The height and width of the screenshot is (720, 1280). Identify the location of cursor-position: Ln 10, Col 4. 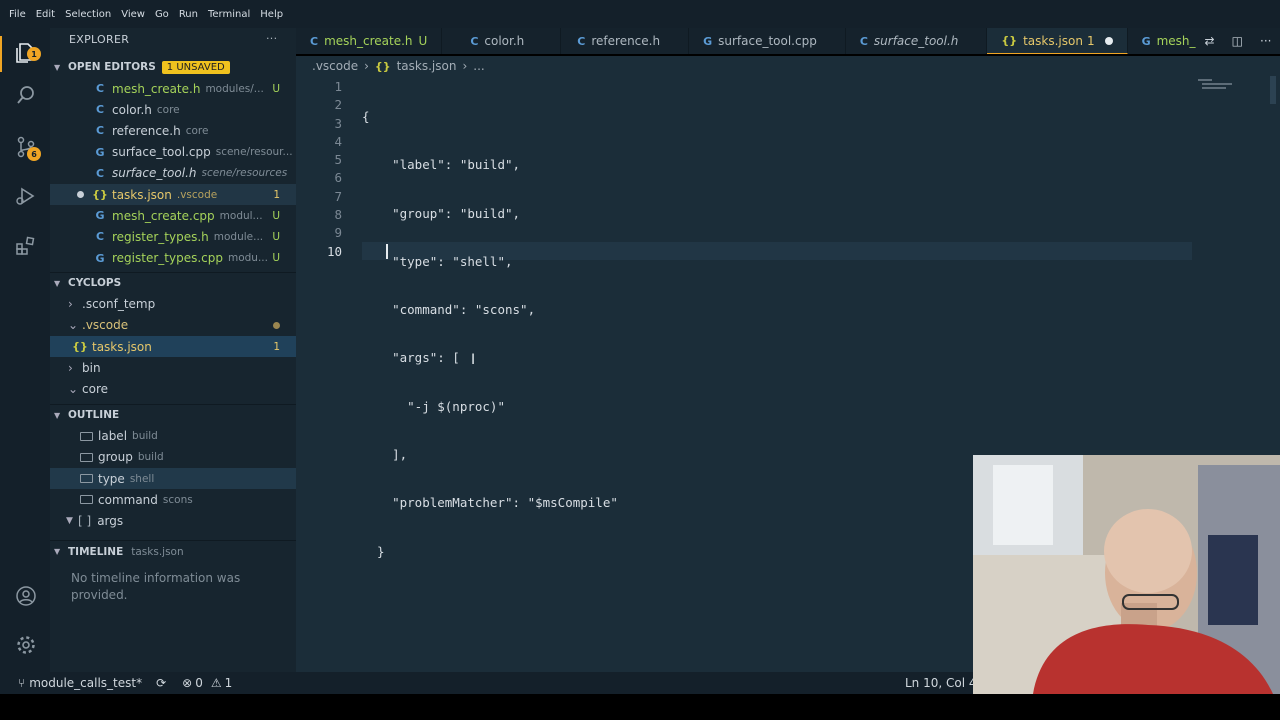
(941, 683).